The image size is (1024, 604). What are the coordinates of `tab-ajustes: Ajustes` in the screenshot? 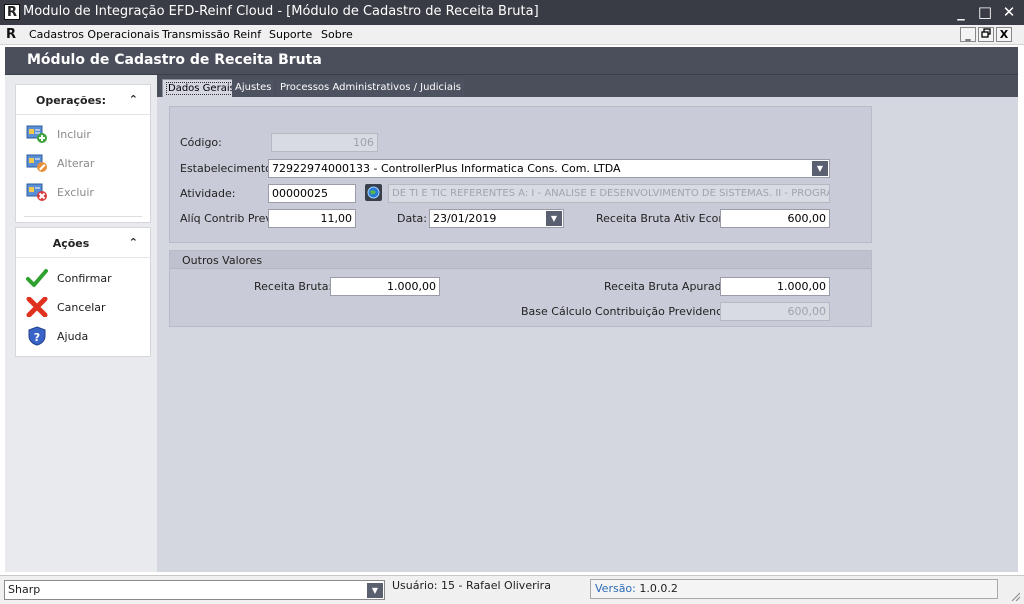 It's located at (253, 88).